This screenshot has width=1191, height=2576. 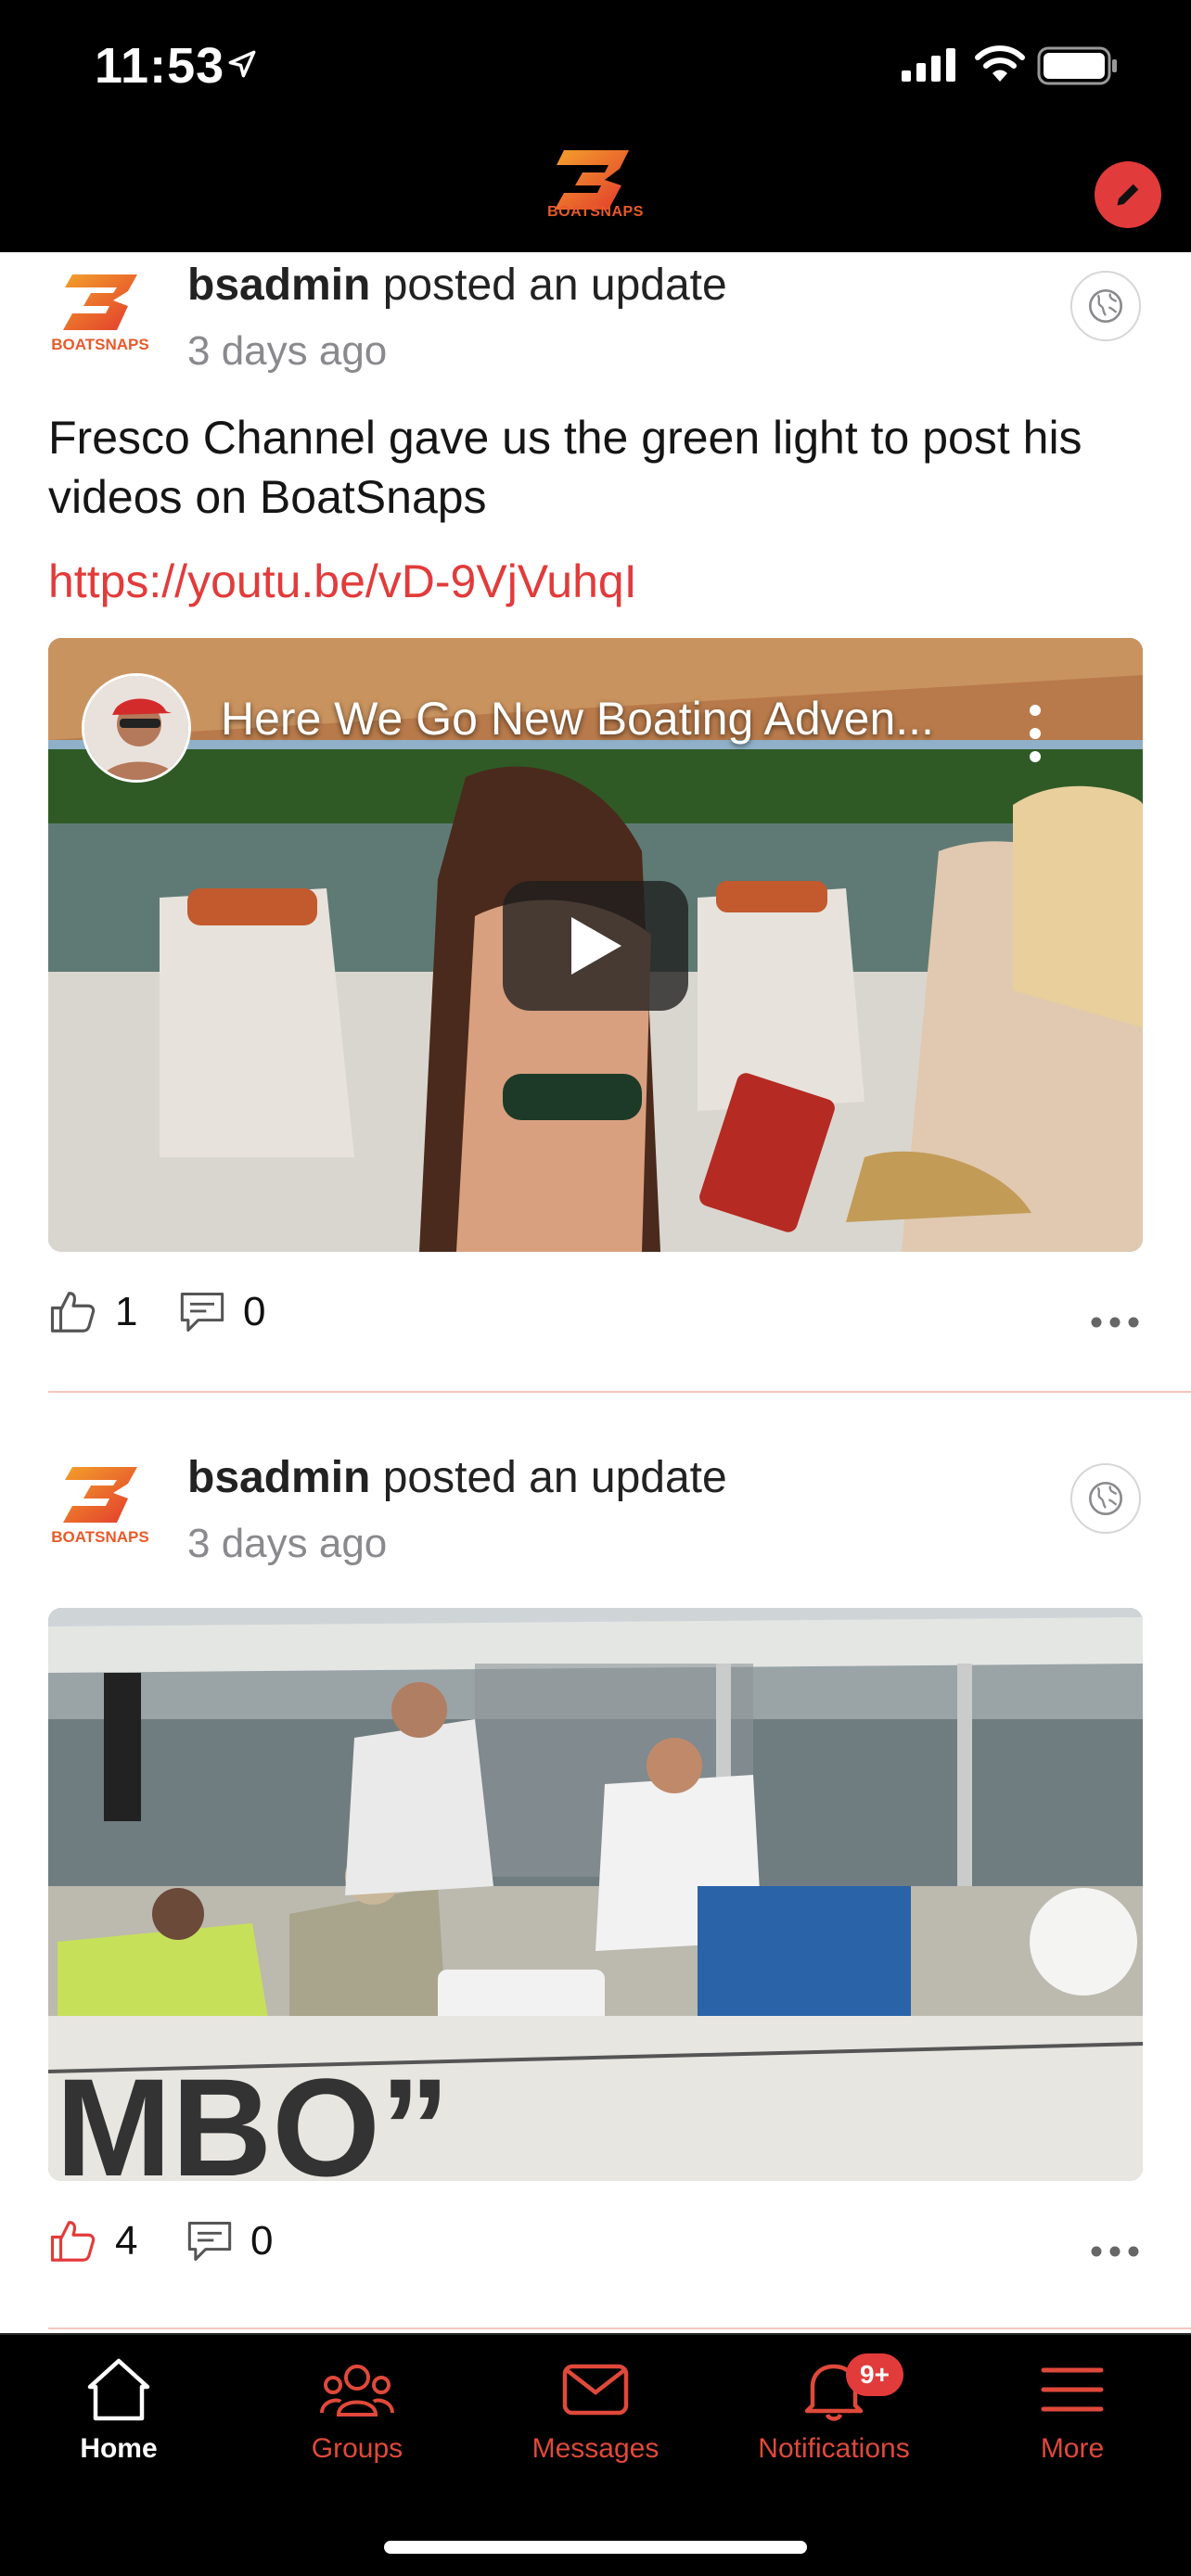 I want to click on play-button, so click(x=595, y=946).